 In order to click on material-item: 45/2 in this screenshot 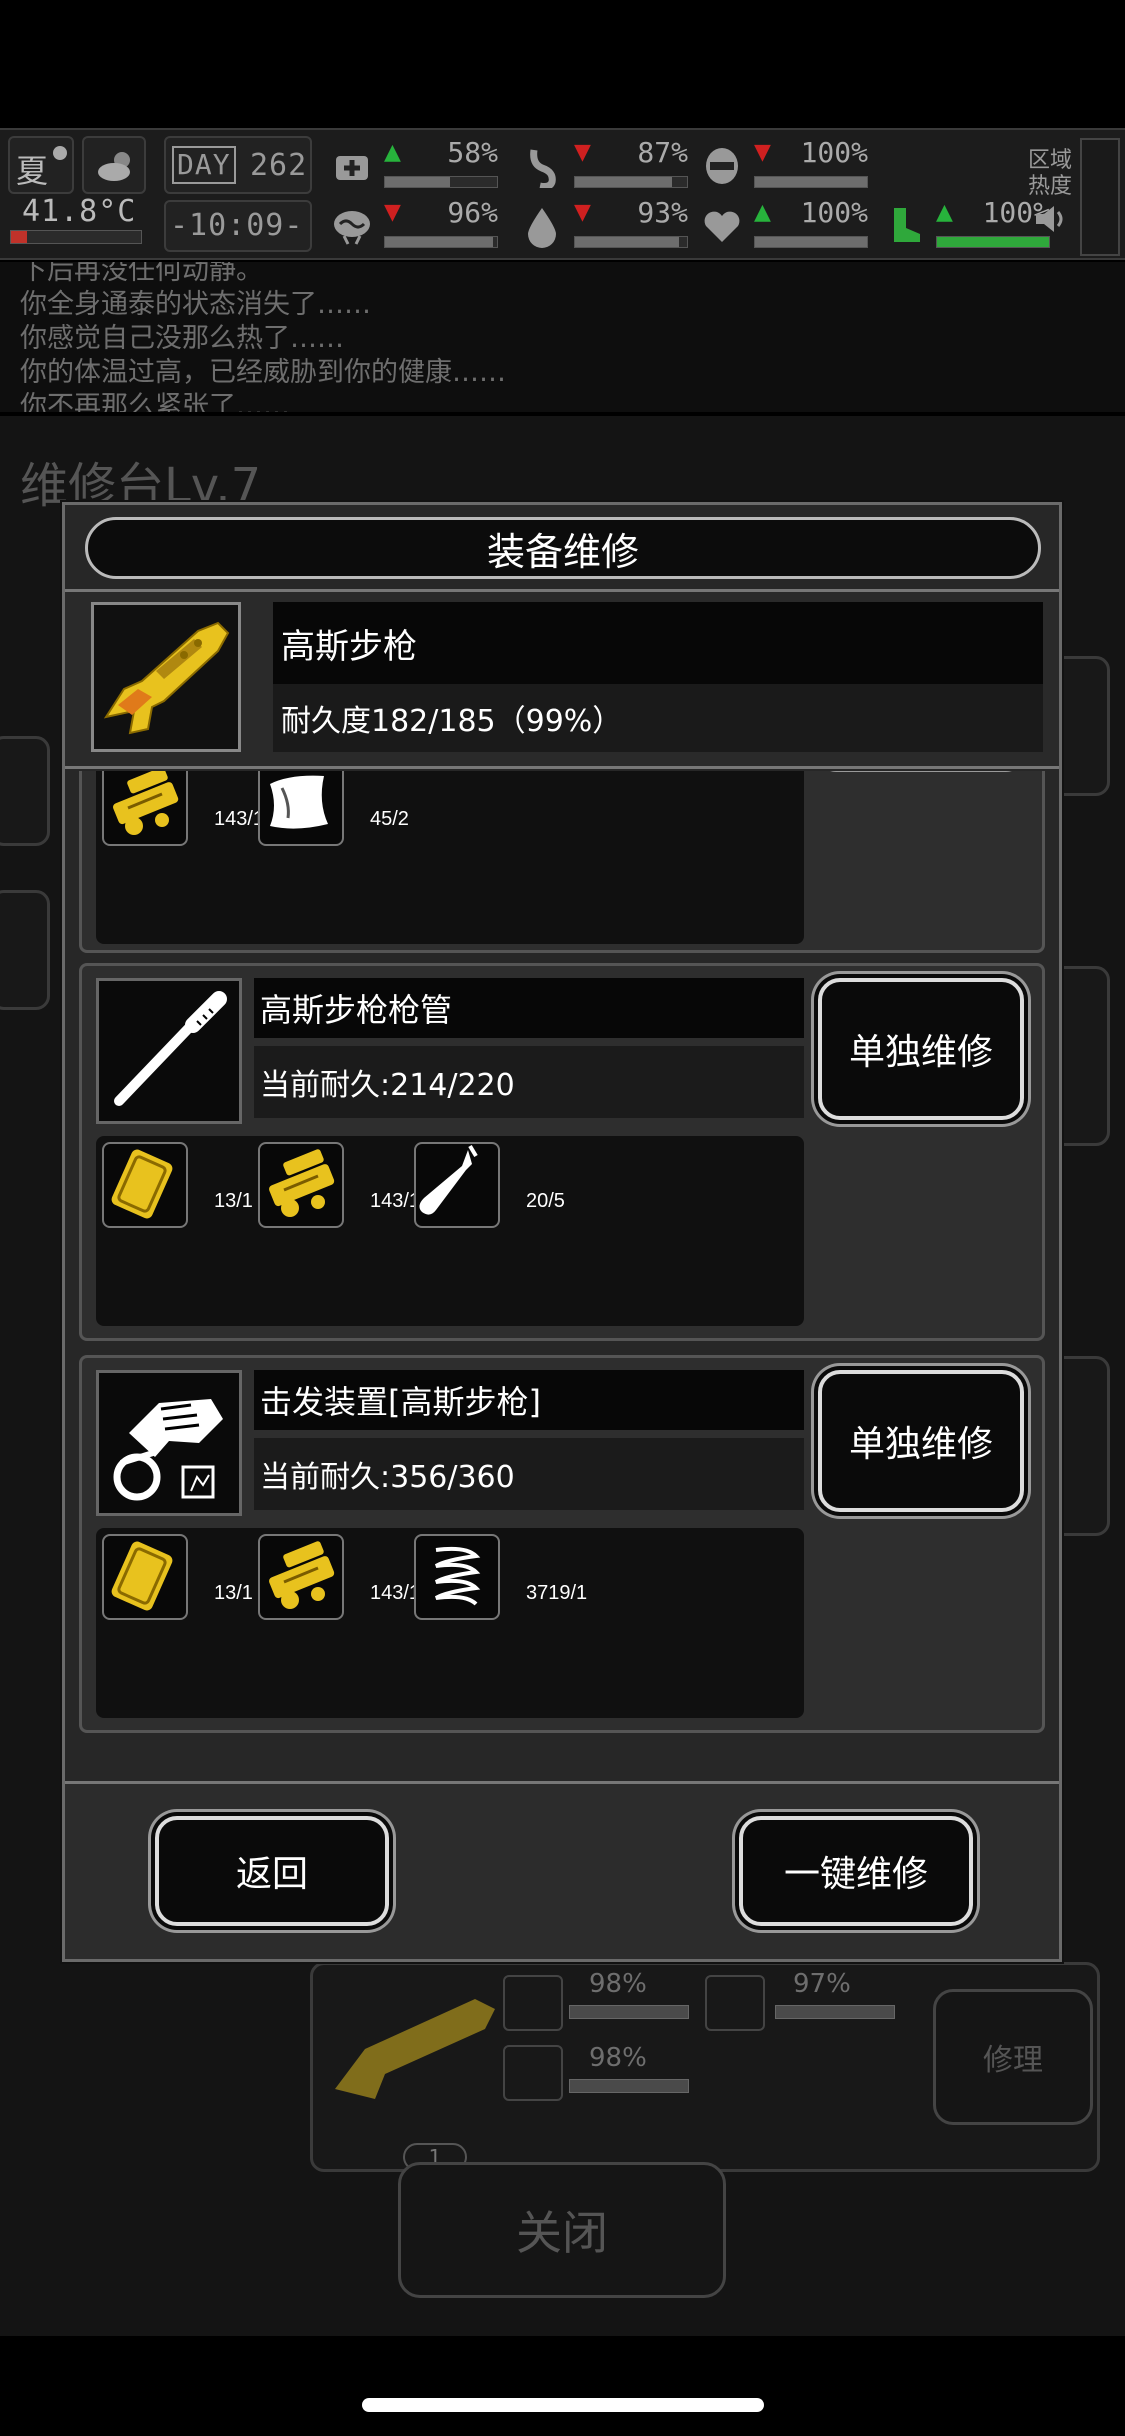, I will do `click(377, 810)`.